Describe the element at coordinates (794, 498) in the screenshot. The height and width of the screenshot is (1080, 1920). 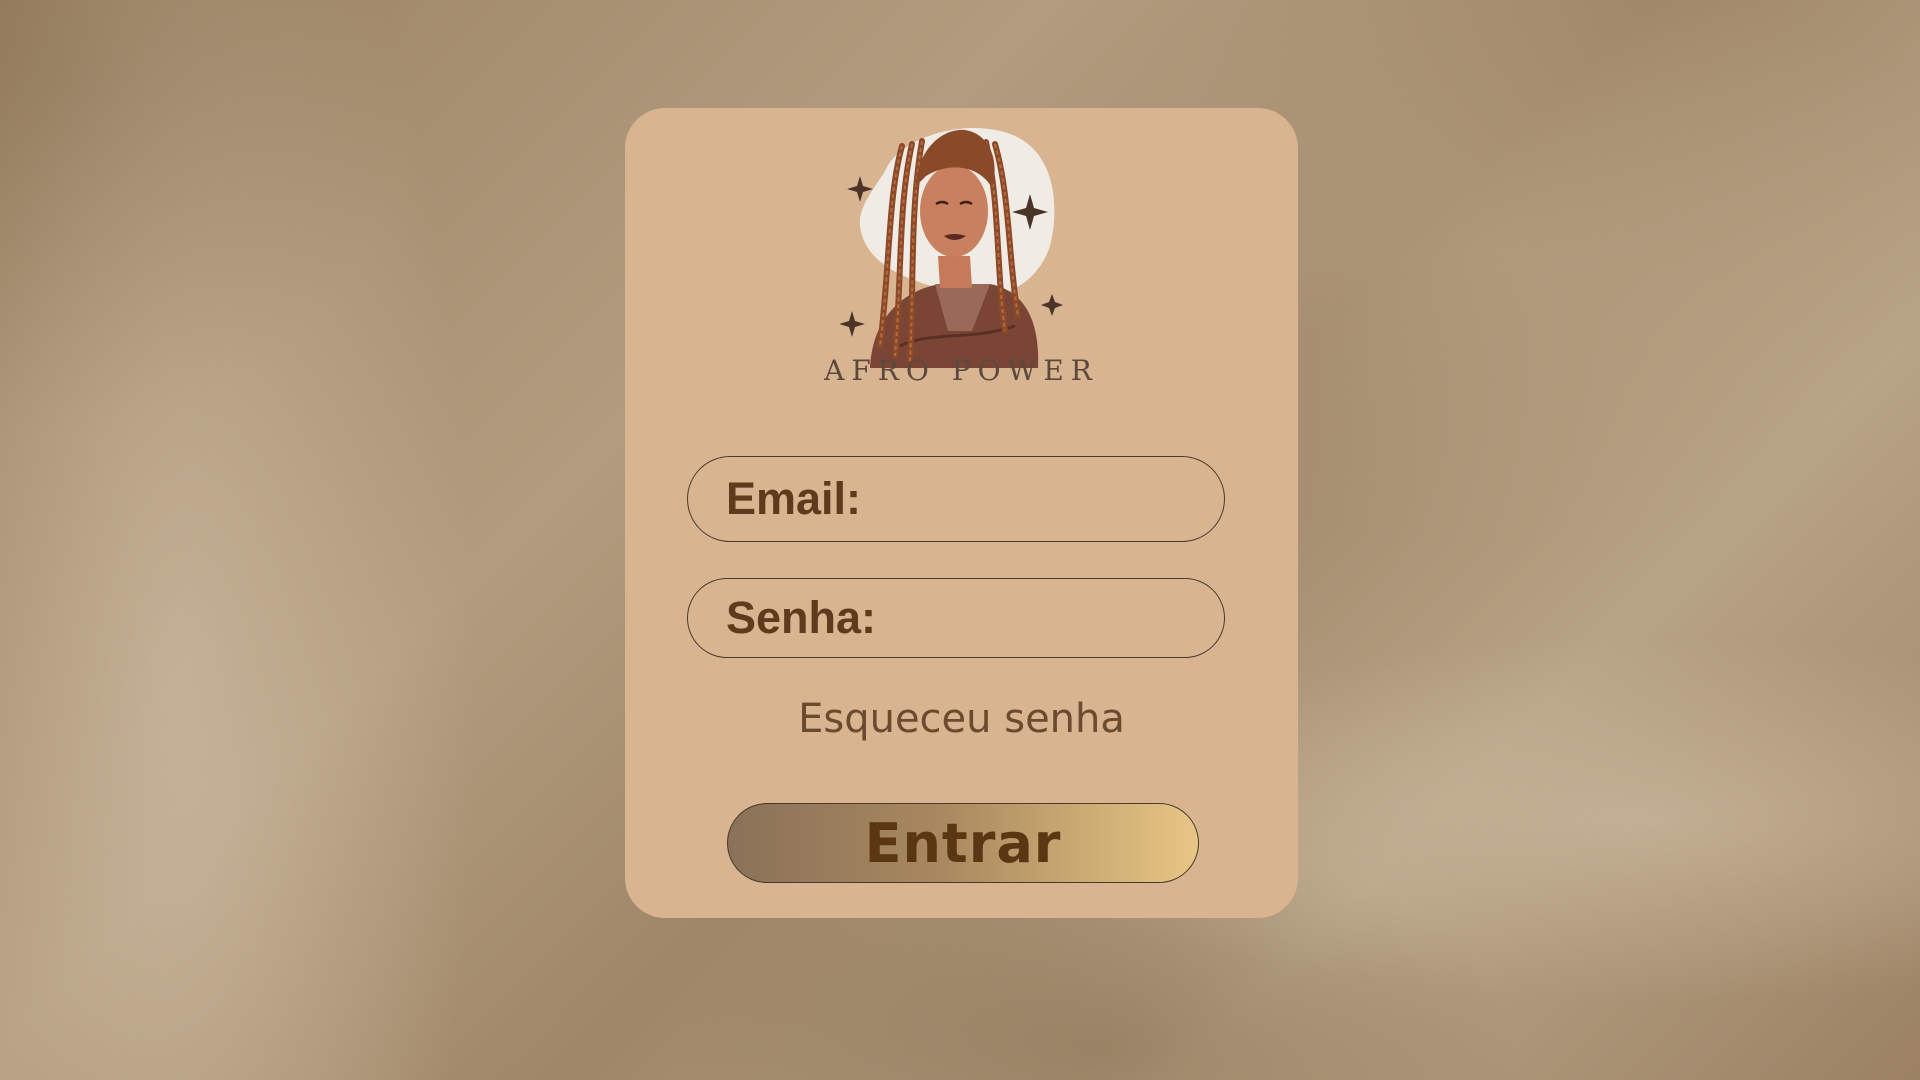
I see `email-label: Email:` at that location.